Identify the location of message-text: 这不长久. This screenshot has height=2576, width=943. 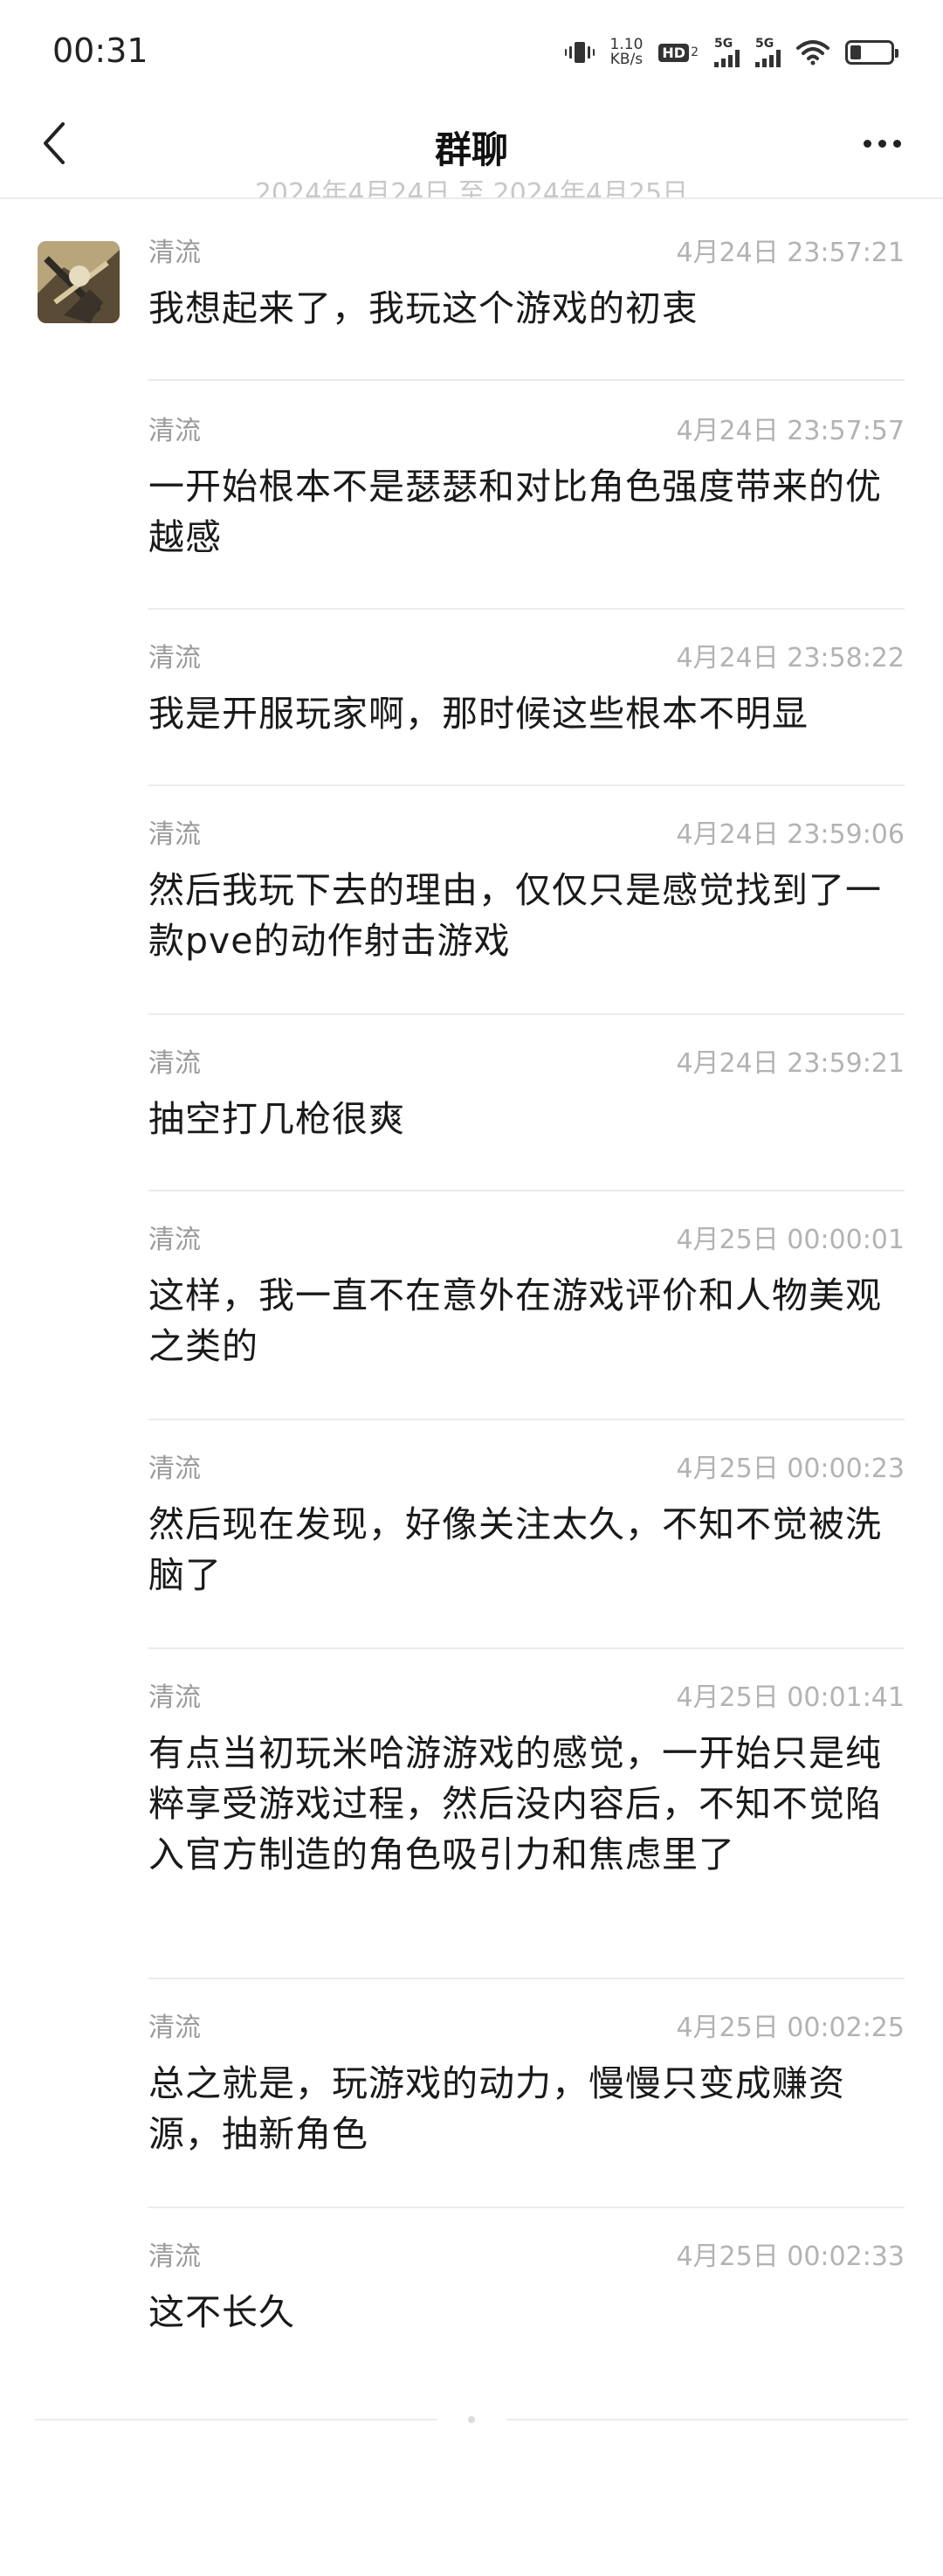
(222, 2312).